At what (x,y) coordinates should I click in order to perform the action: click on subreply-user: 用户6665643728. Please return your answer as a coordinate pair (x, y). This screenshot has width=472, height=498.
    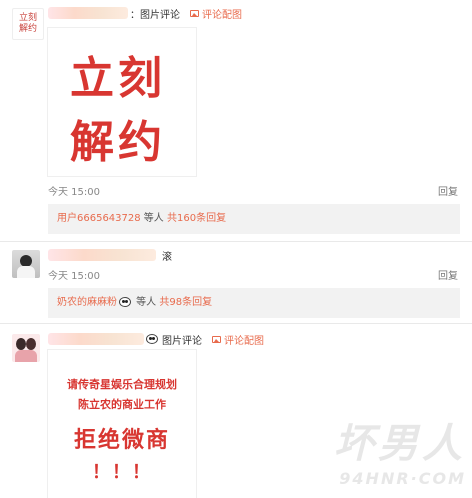
    Looking at the image, I should click on (99, 218).